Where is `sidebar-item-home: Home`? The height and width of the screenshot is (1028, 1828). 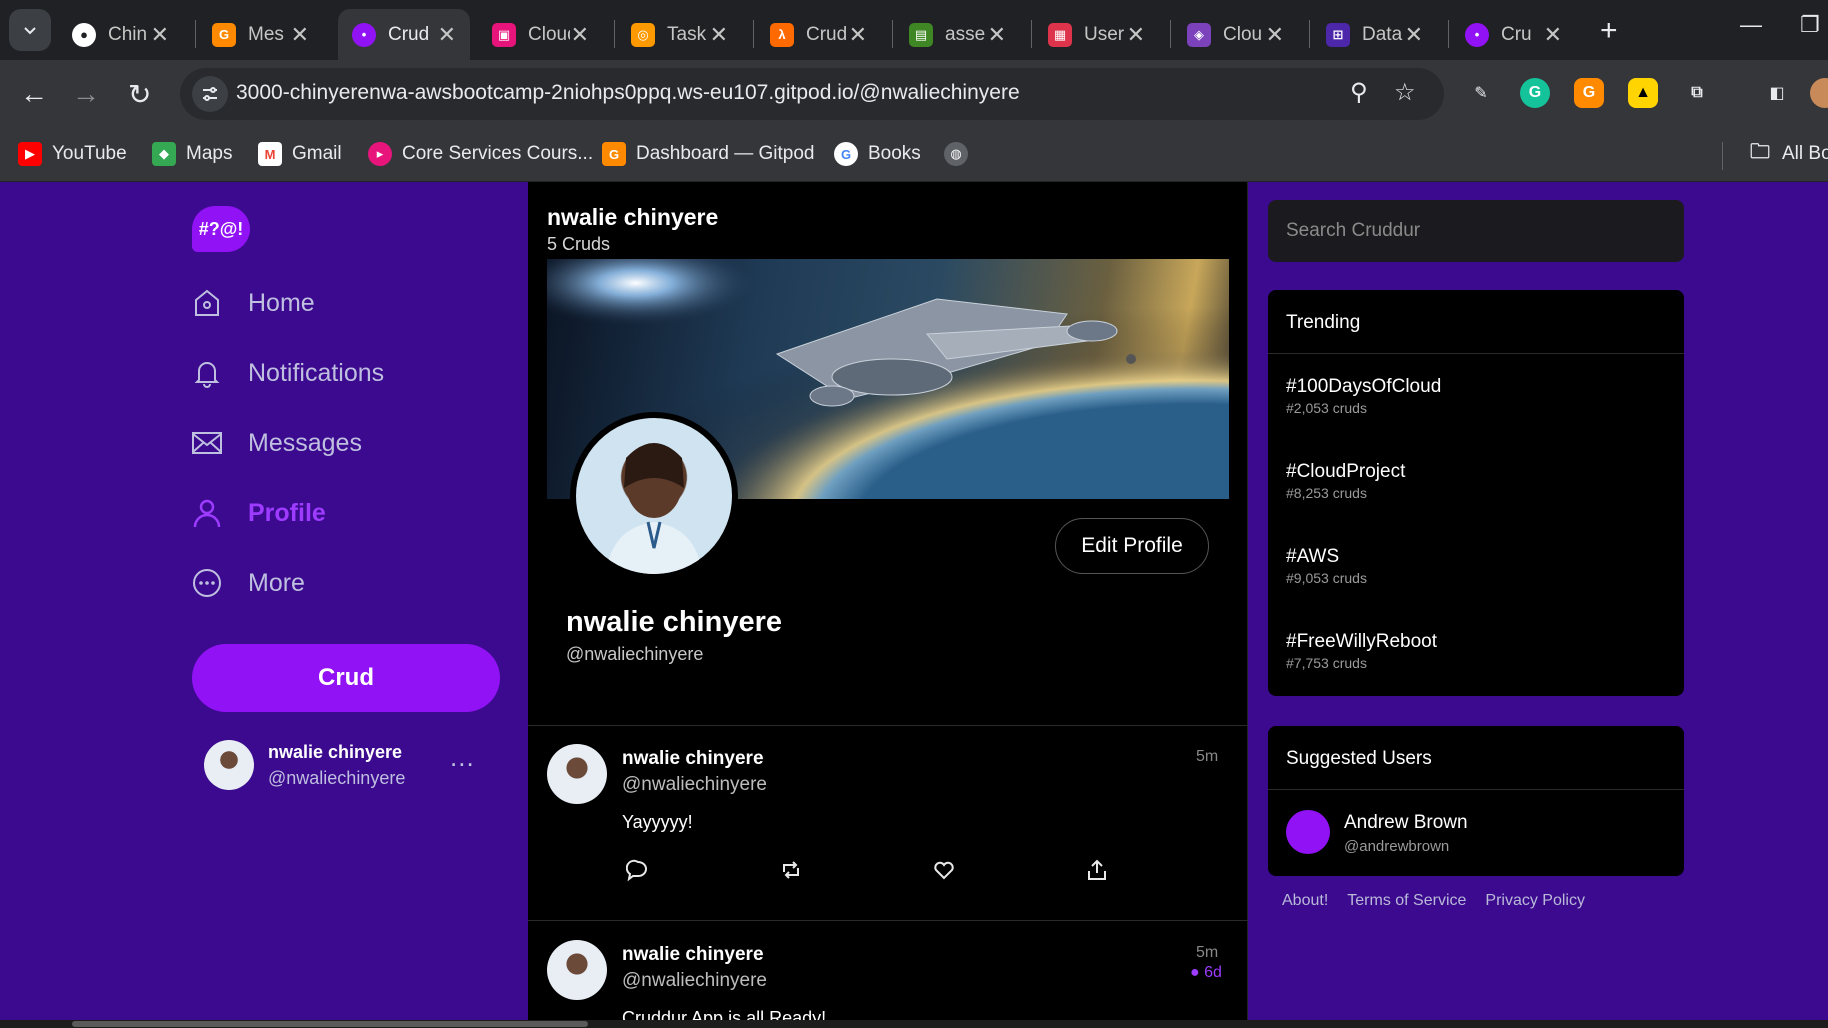 sidebar-item-home: Home is located at coordinates (253, 303).